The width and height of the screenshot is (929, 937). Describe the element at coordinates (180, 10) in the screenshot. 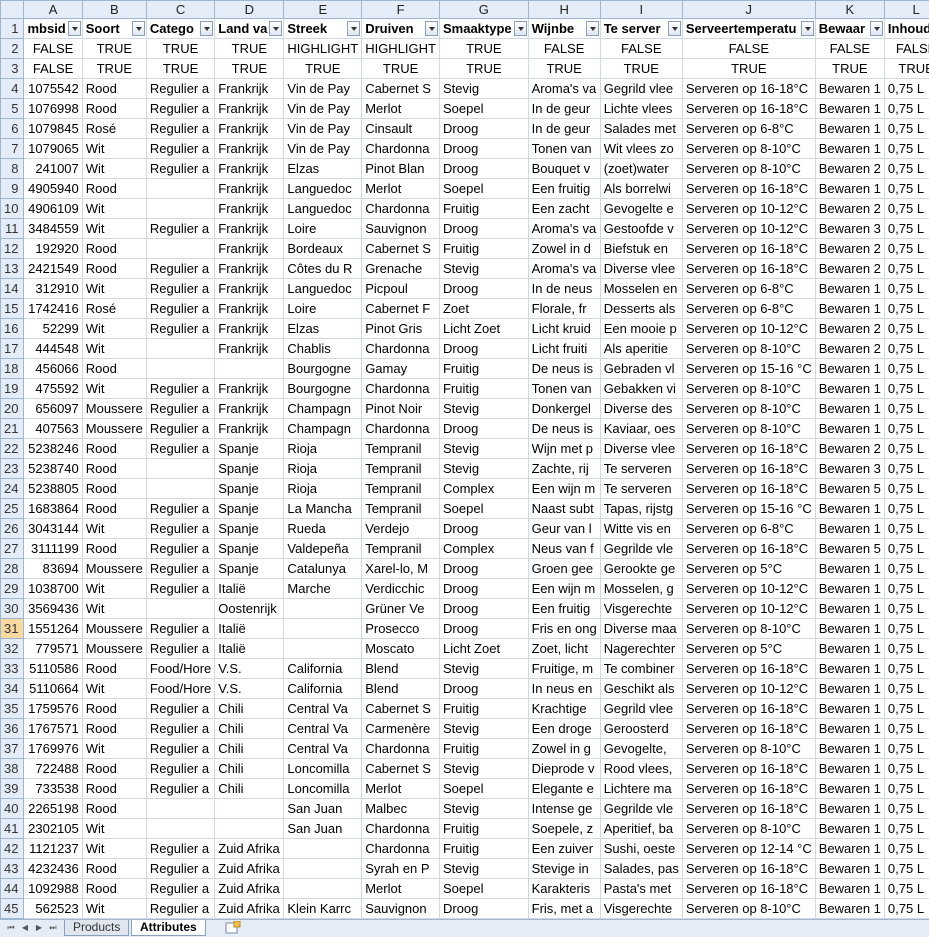

I see `column-header: C` at that location.